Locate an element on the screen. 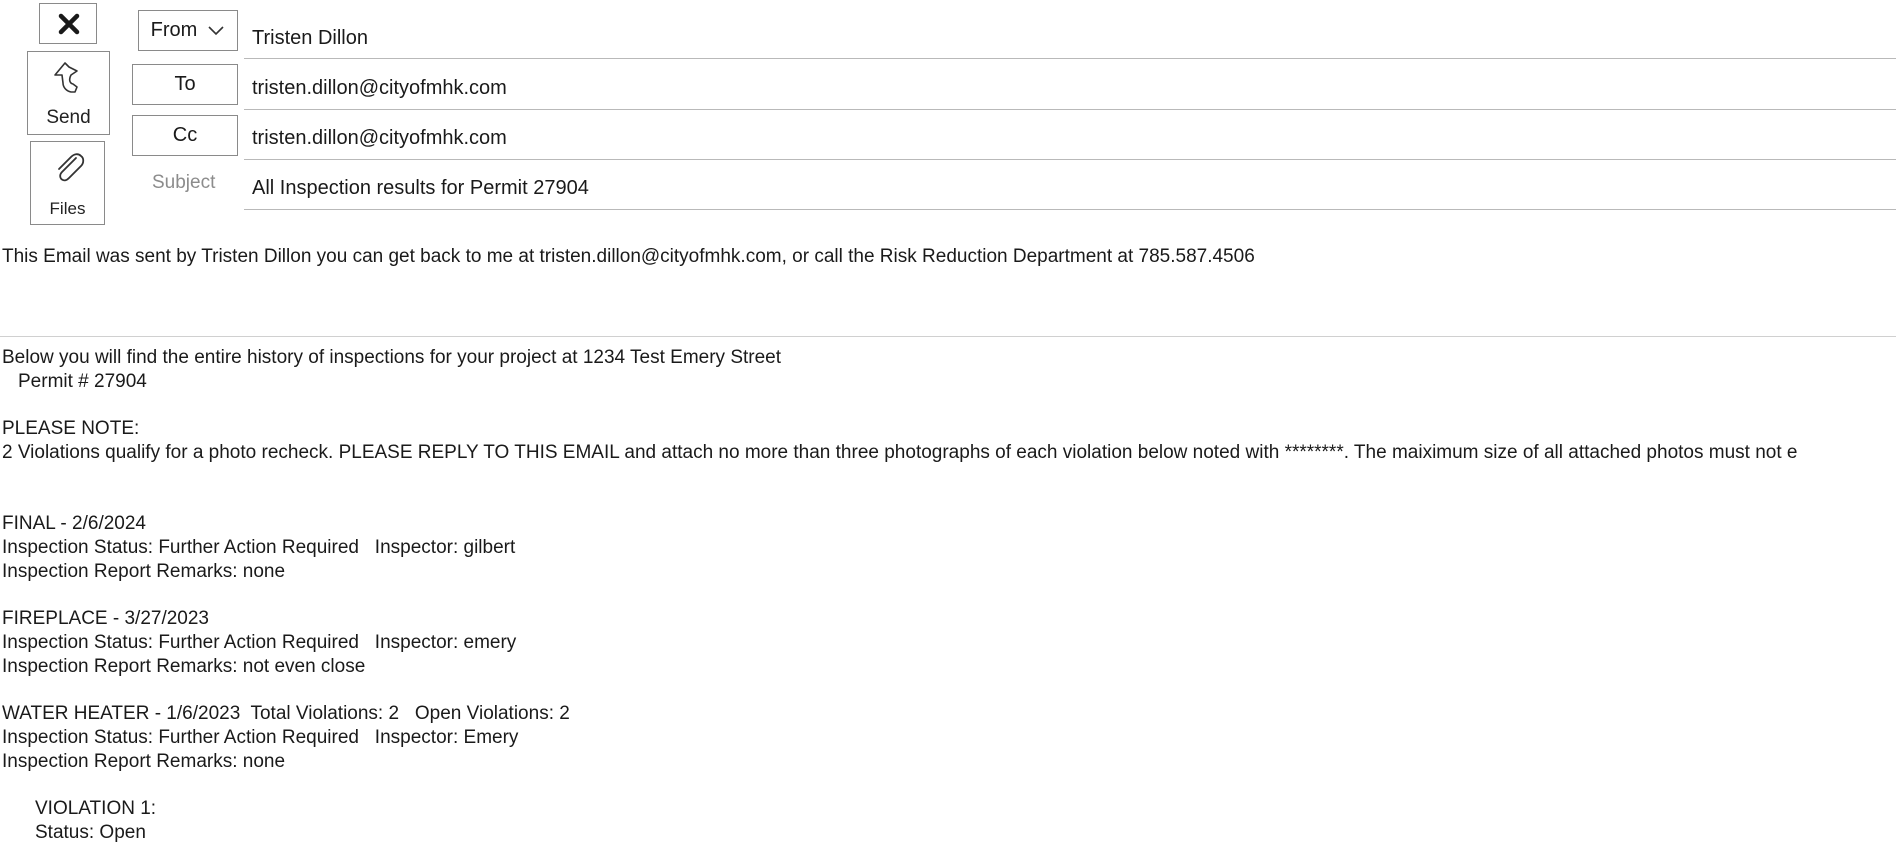 This screenshot has width=1896, height=844. body-divider is located at coordinates (948, 336).